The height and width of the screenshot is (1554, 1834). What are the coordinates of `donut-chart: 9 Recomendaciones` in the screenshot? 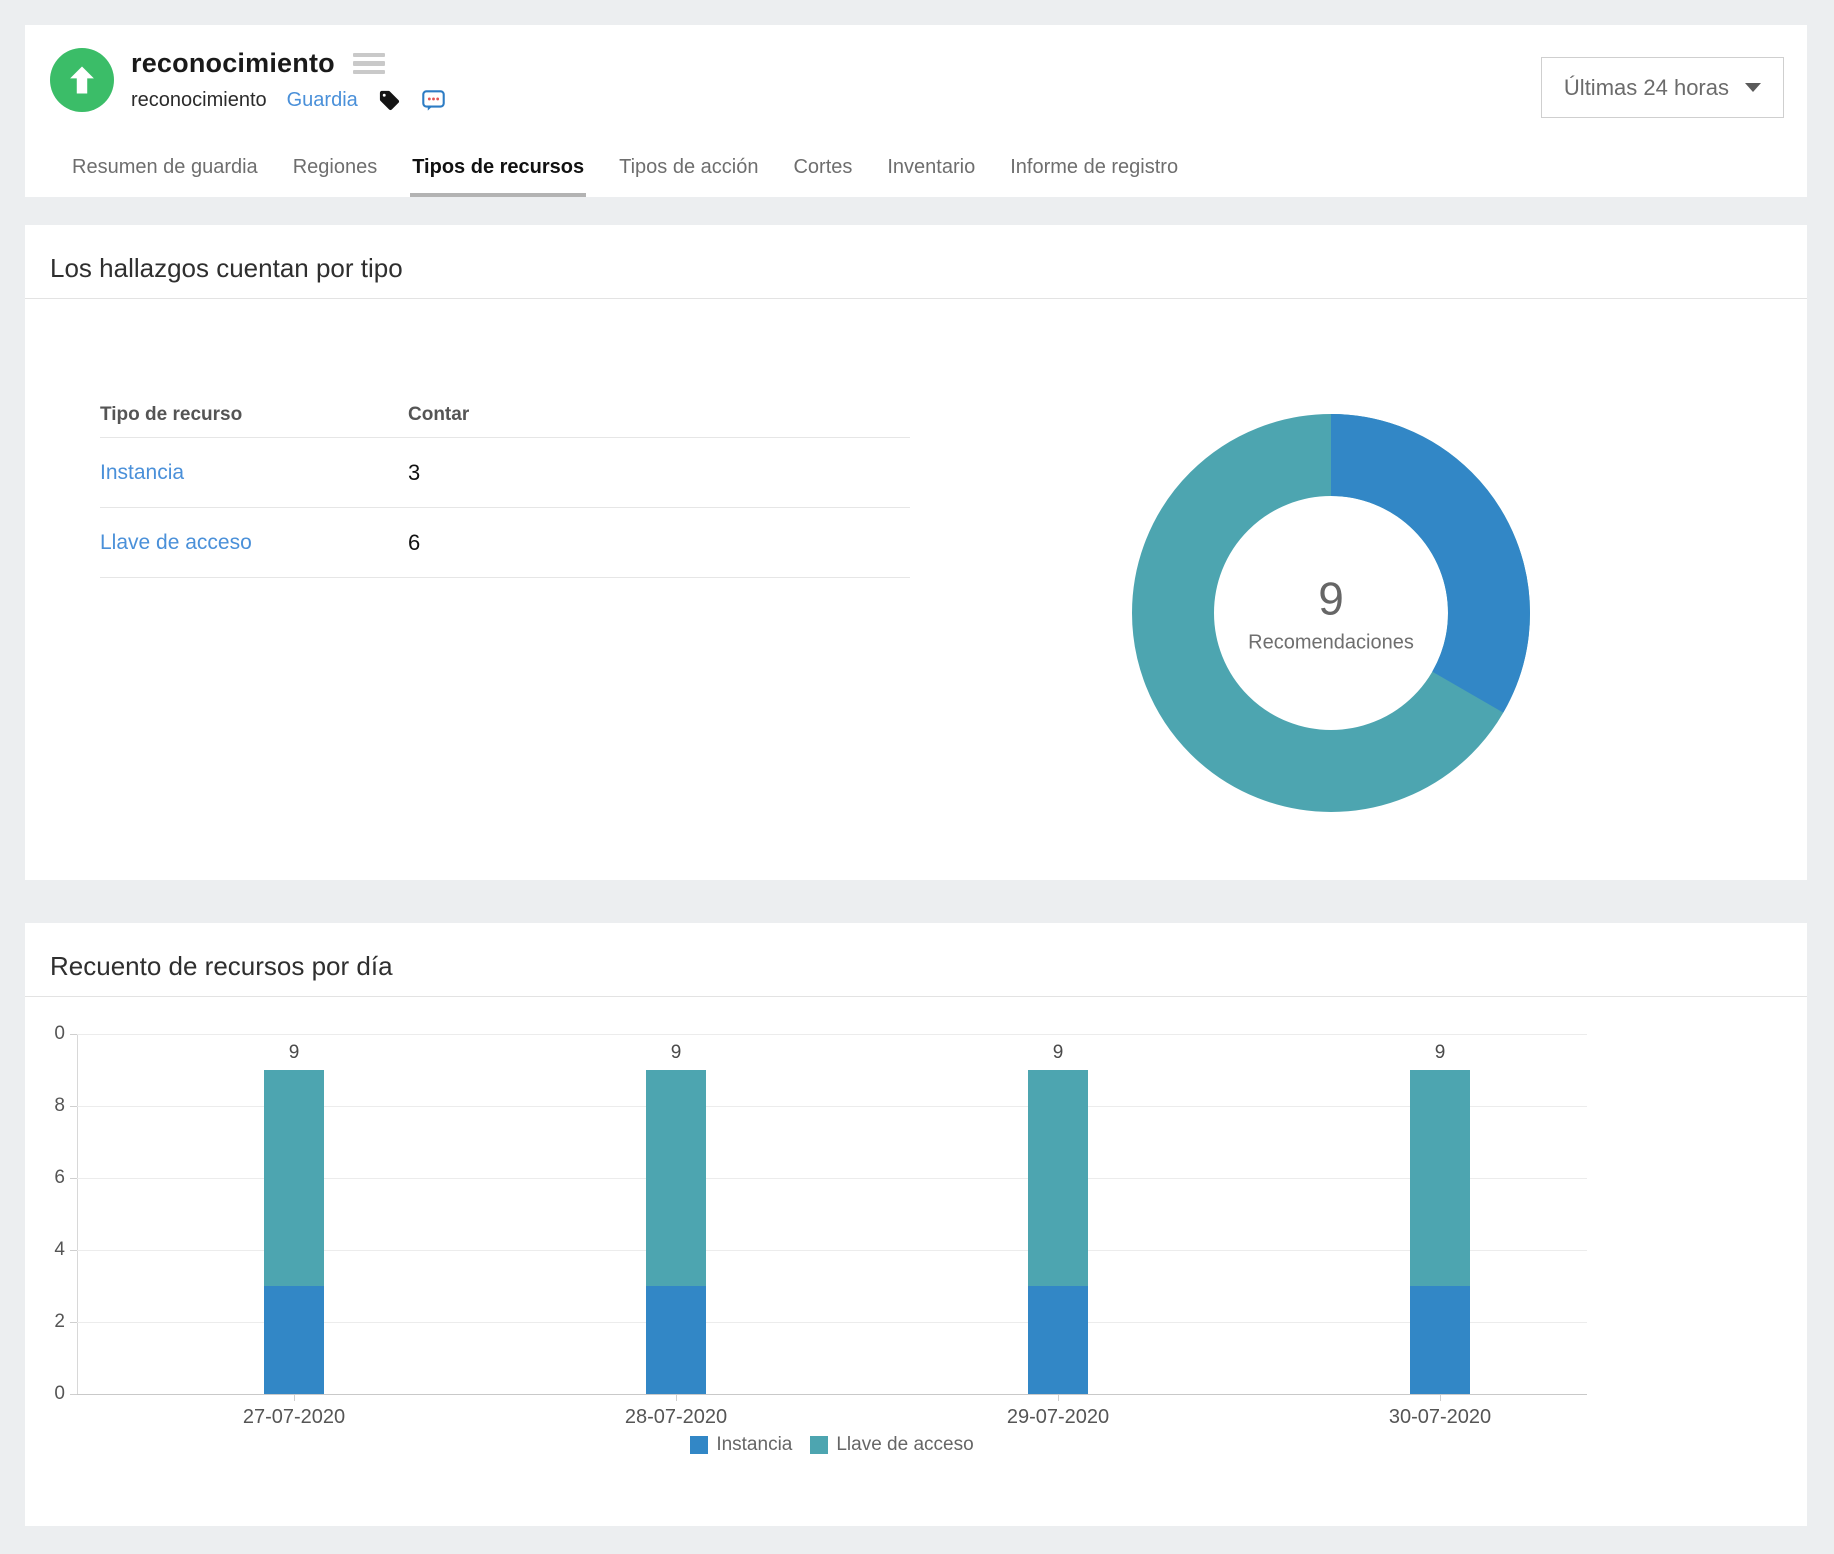 It's located at (1331, 613).